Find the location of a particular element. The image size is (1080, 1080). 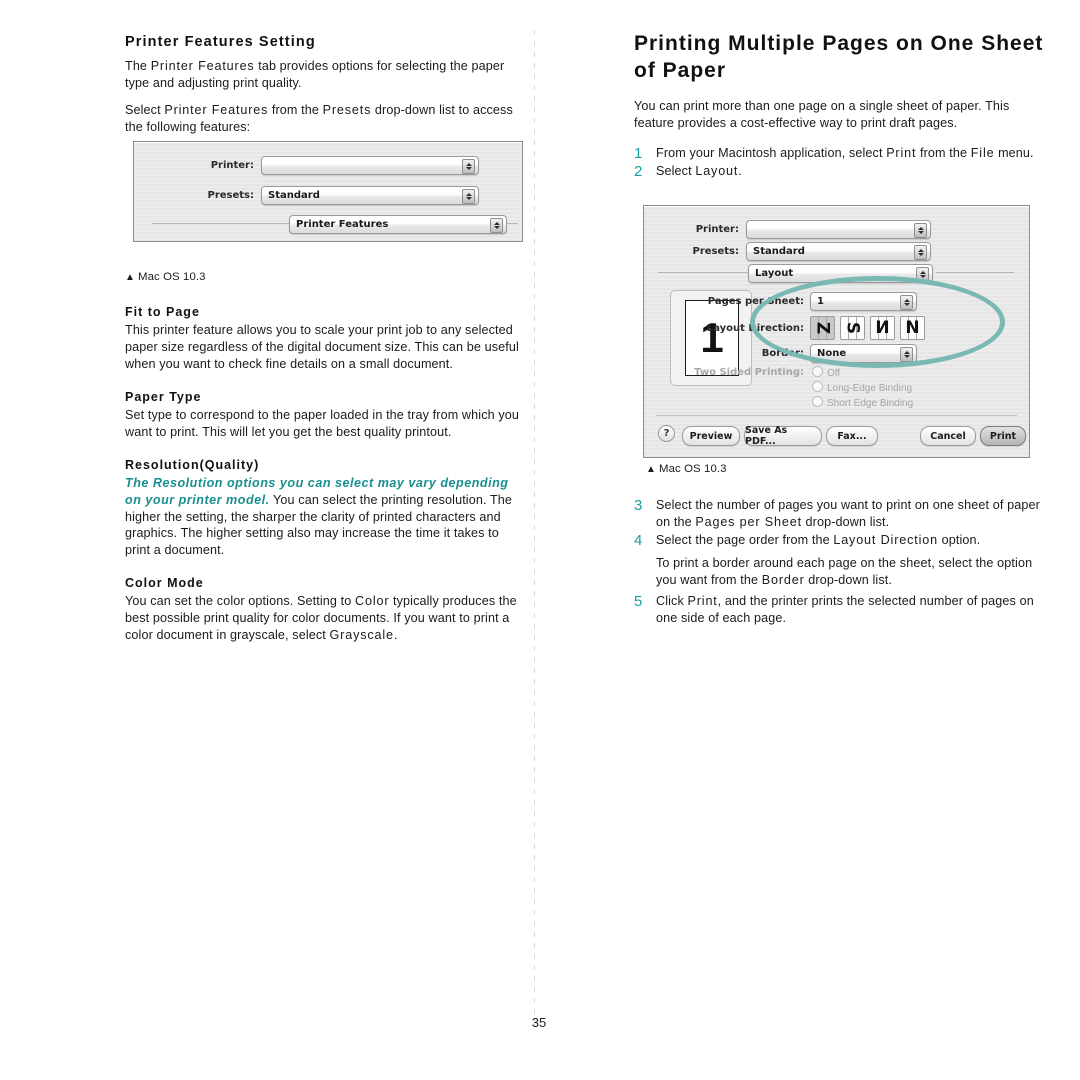

subsection-heading-fit-to-page: Fit to Page is located at coordinates (162, 312).